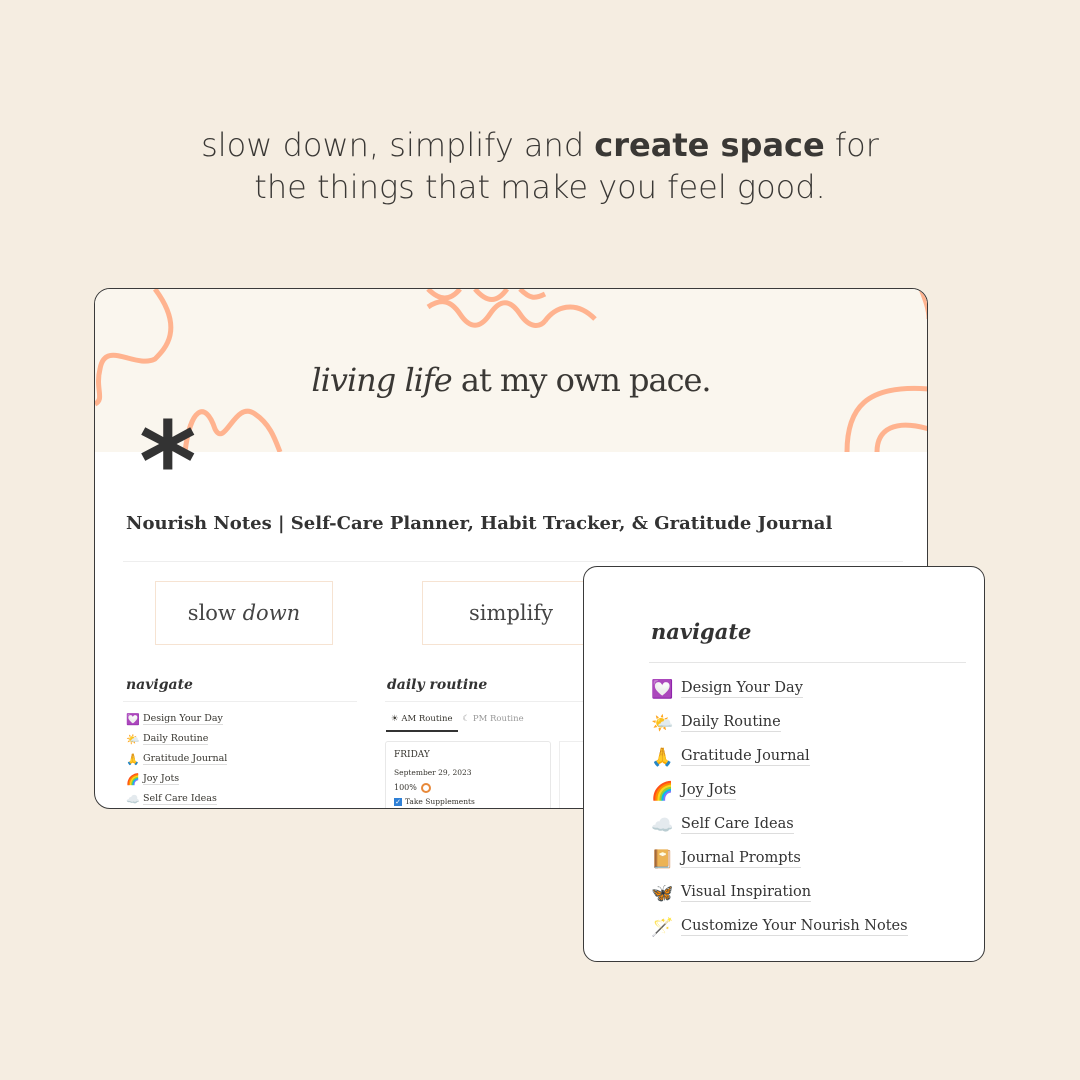 The height and width of the screenshot is (1080, 1080). Describe the element at coordinates (662, 893) in the screenshot. I see `butterfly-icon: 🦋` at that location.